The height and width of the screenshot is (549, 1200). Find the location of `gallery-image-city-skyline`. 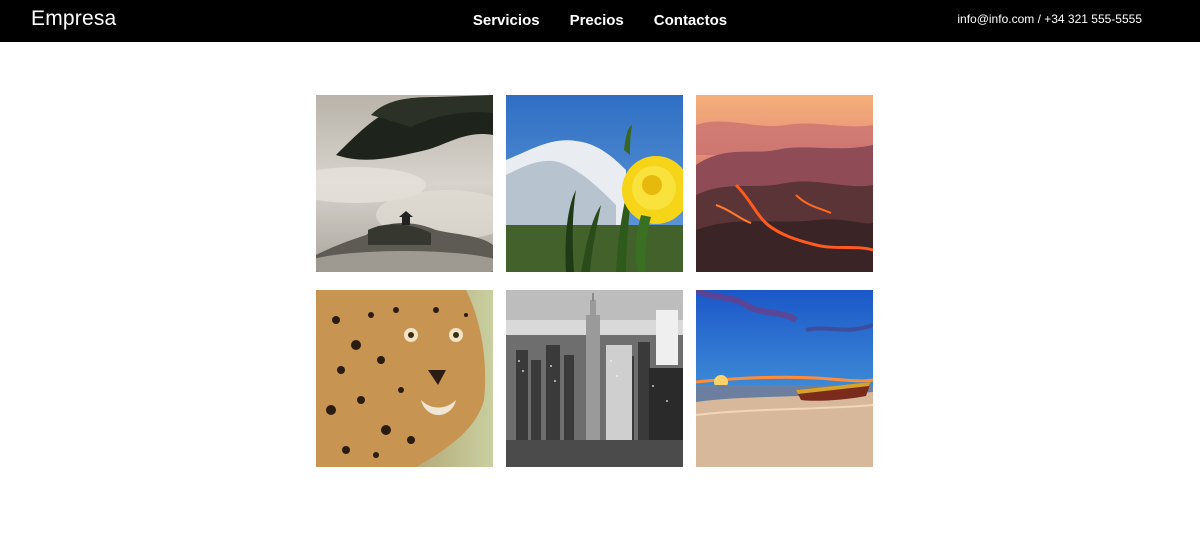

gallery-image-city-skyline is located at coordinates (594, 378).